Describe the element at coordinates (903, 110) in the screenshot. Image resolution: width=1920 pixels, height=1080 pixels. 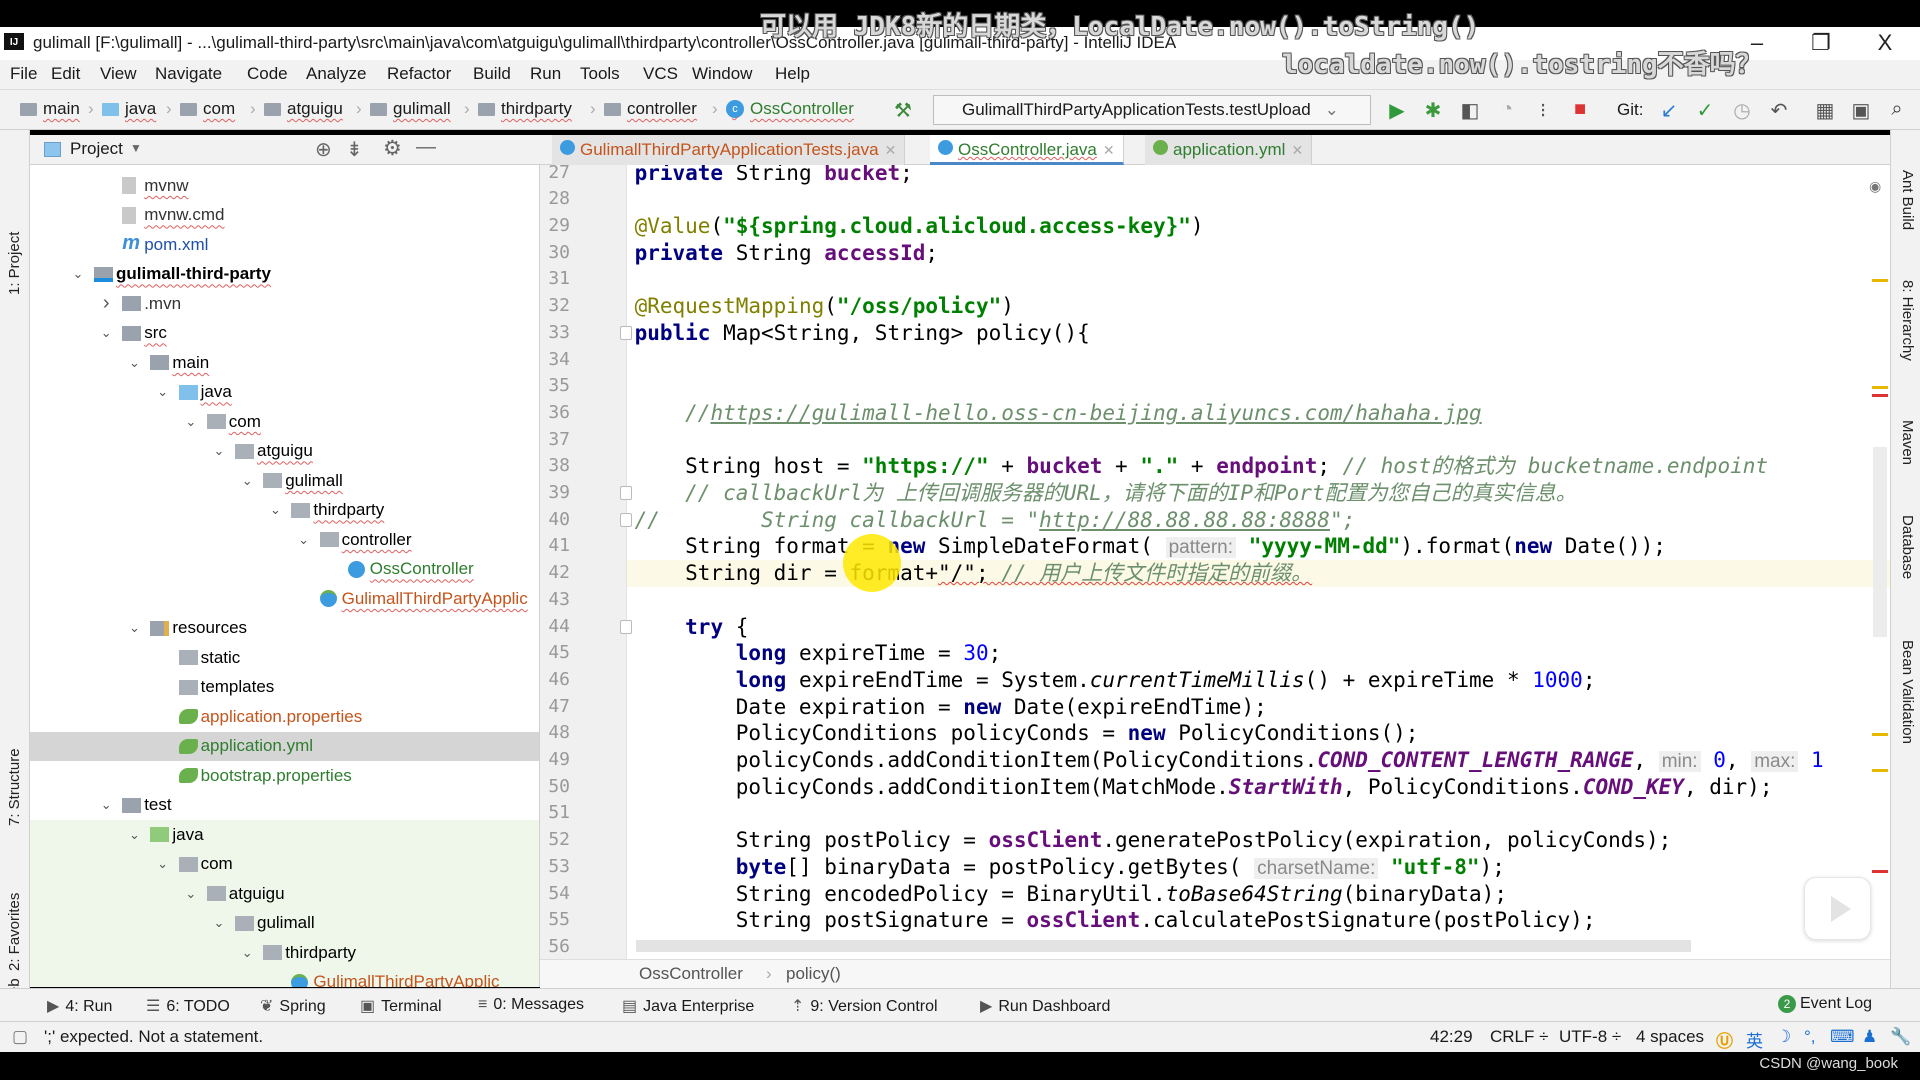
I see `build-hammer-icon: ⚒` at that location.